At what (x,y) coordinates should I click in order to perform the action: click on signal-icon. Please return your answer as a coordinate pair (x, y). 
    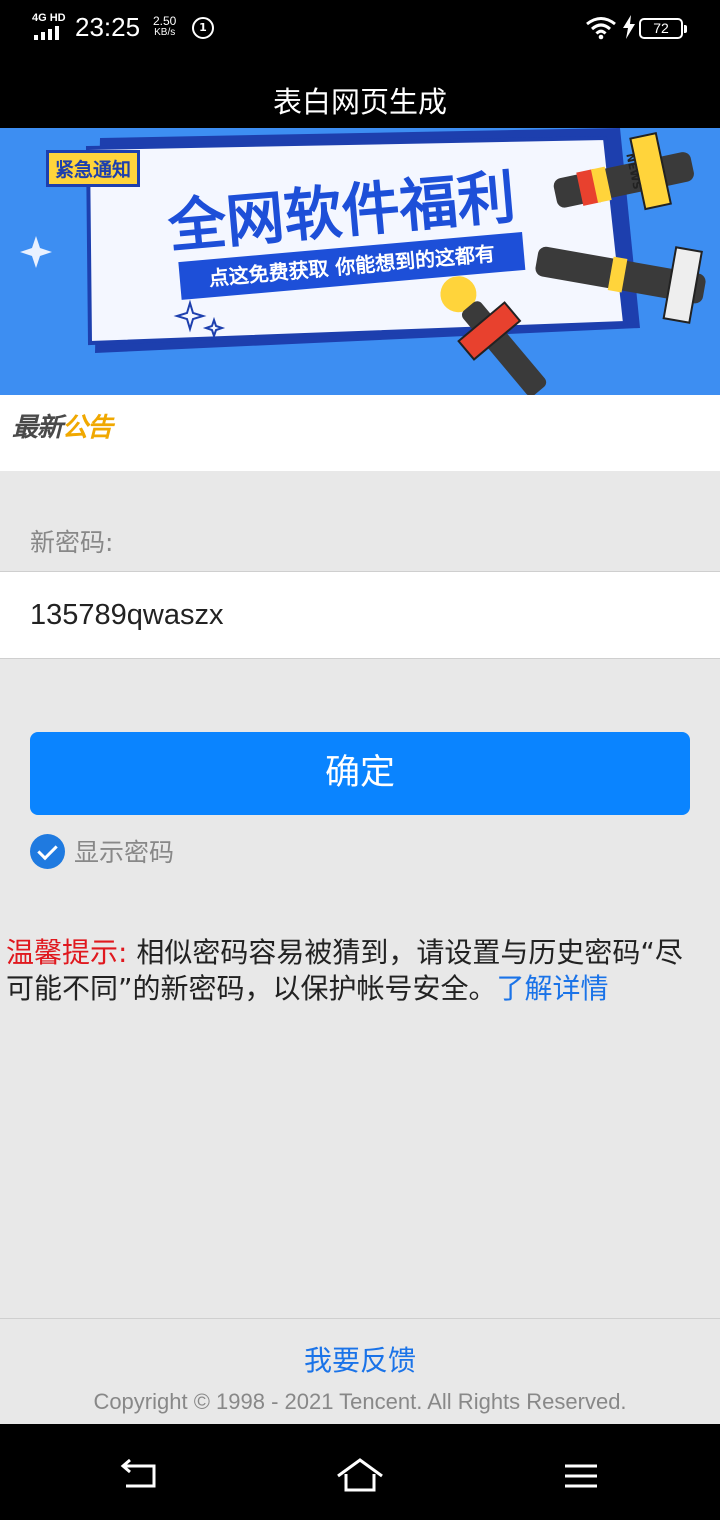
    Looking at the image, I should click on (49, 33).